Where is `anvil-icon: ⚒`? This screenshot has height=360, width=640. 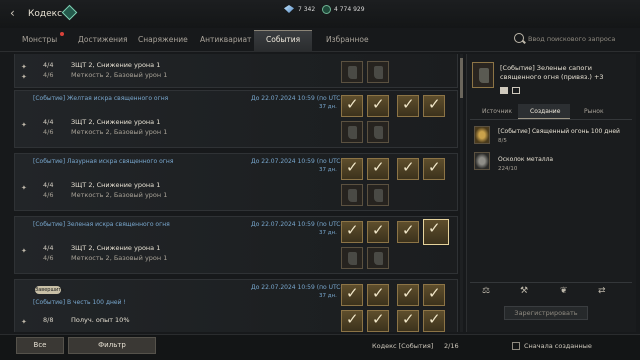 anvil-icon: ⚒ is located at coordinates (524, 291).